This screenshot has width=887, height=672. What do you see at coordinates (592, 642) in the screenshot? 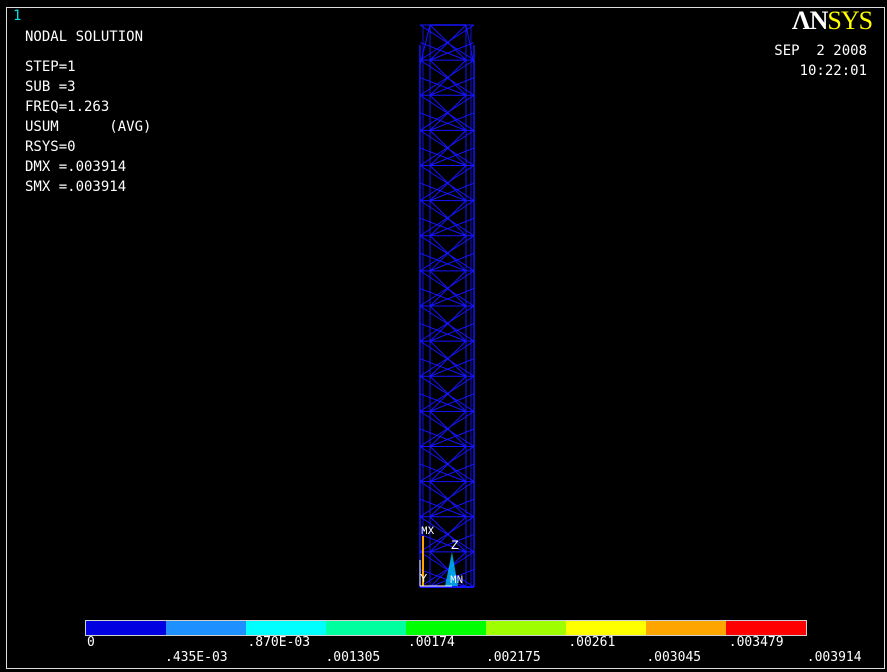
I see `legend-label-top: .00261` at bounding box center [592, 642].